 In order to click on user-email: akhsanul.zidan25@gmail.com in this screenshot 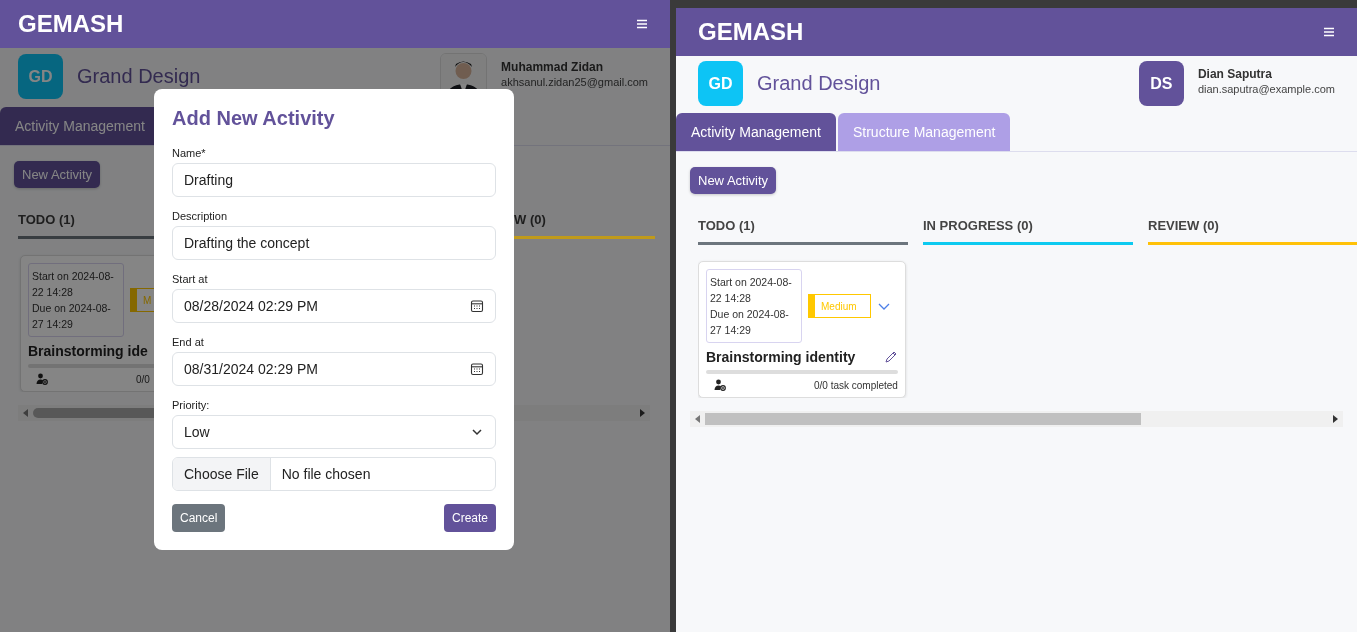, I will do `click(574, 81)`.